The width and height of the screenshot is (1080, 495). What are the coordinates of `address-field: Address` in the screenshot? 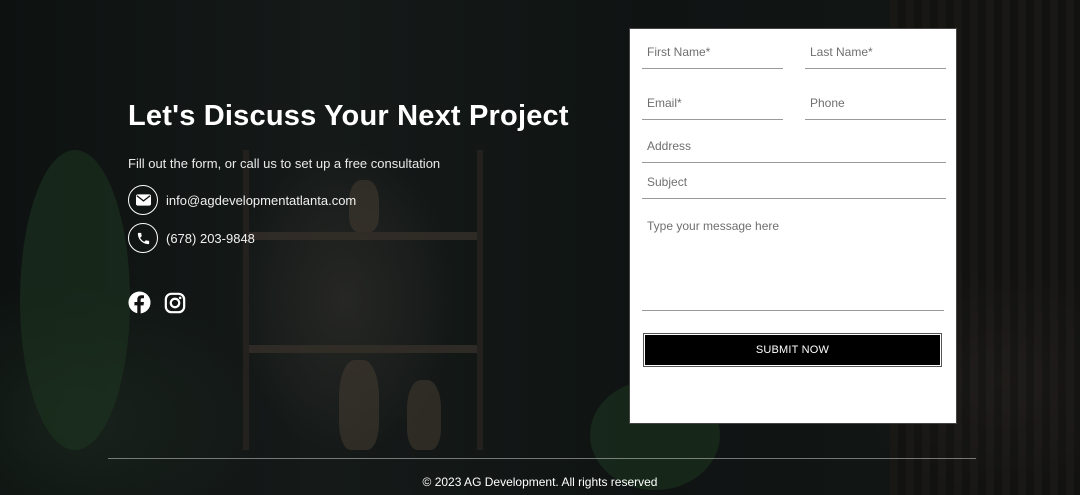 It's located at (794, 151).